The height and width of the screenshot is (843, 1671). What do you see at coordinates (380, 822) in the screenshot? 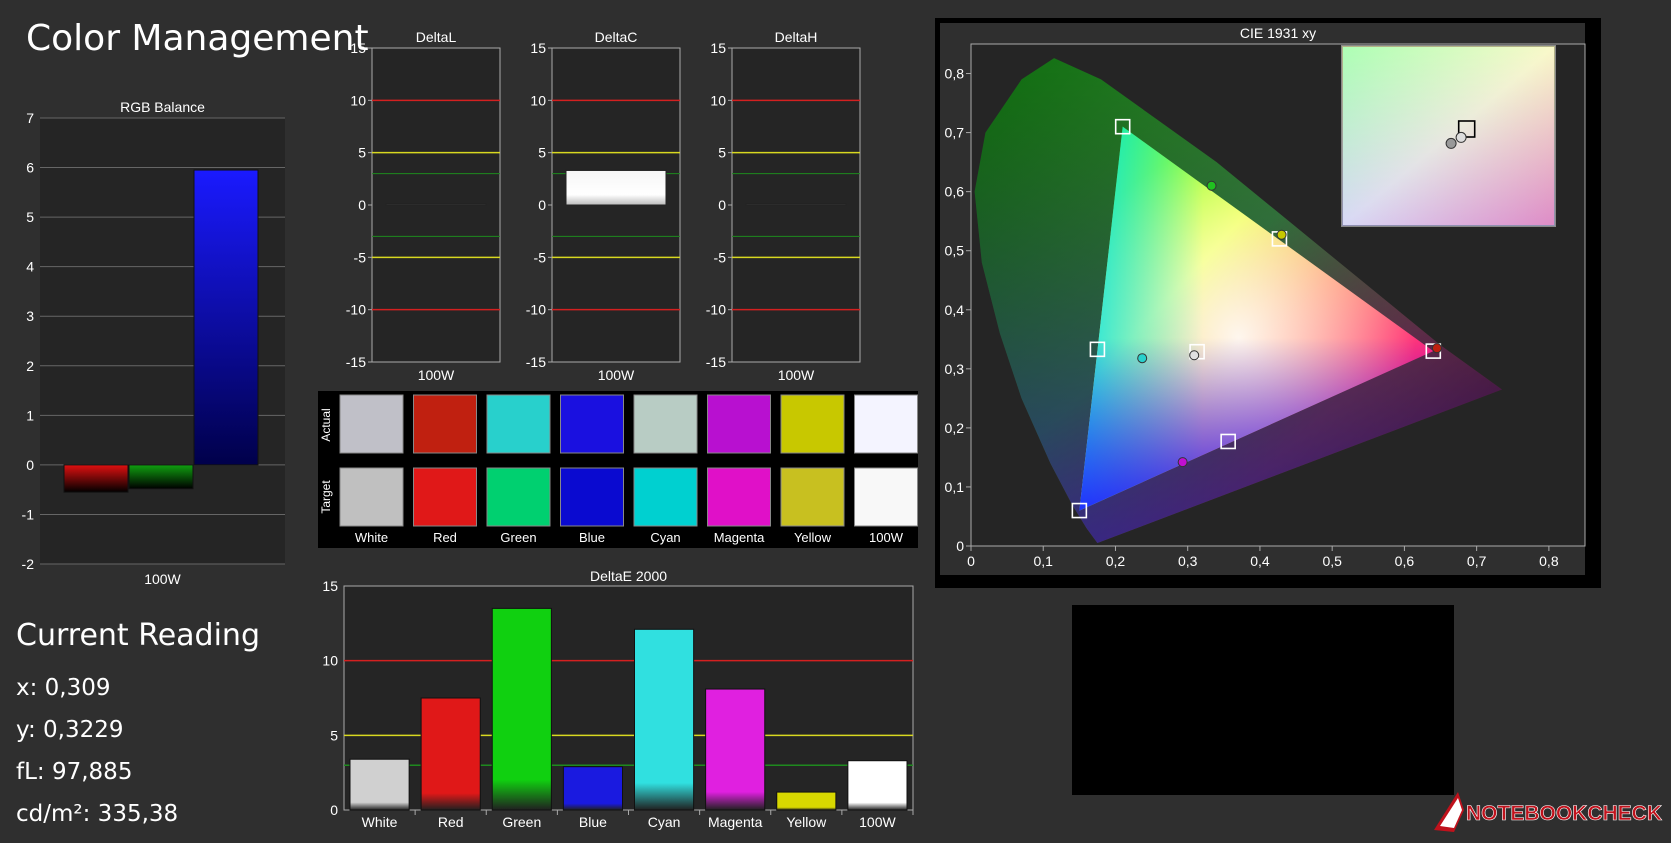
I see `x-tick-label: White` at bounding box center [380, 822].